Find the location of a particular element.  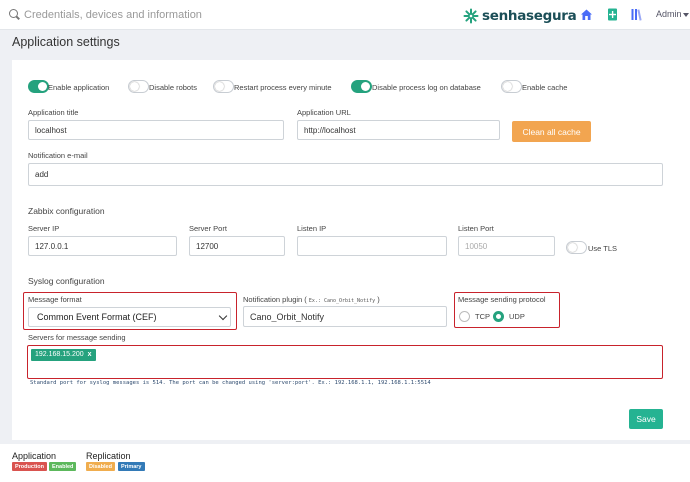

notification-plugin-hint: Ex.: Cano_Orbit_Notify is located at coordinates (342, 301).